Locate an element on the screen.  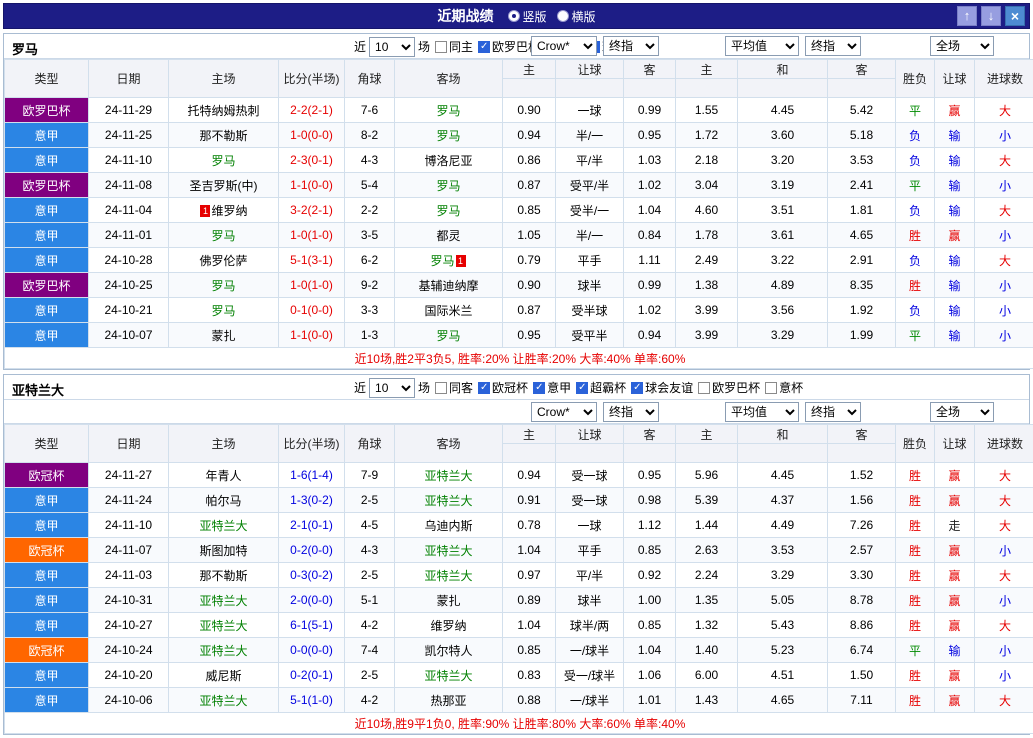
scope-select-group: 全场 is located at coordinates (962, 46).